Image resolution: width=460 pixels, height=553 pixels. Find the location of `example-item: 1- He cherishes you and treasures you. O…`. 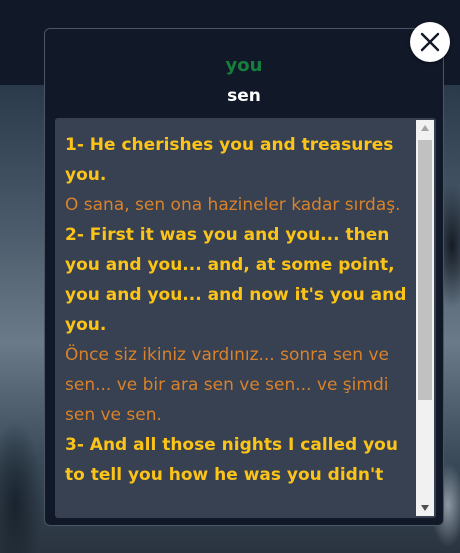

example-item: 1- He cherishes you and treasures you. O… is located at coordinates (237, 175).